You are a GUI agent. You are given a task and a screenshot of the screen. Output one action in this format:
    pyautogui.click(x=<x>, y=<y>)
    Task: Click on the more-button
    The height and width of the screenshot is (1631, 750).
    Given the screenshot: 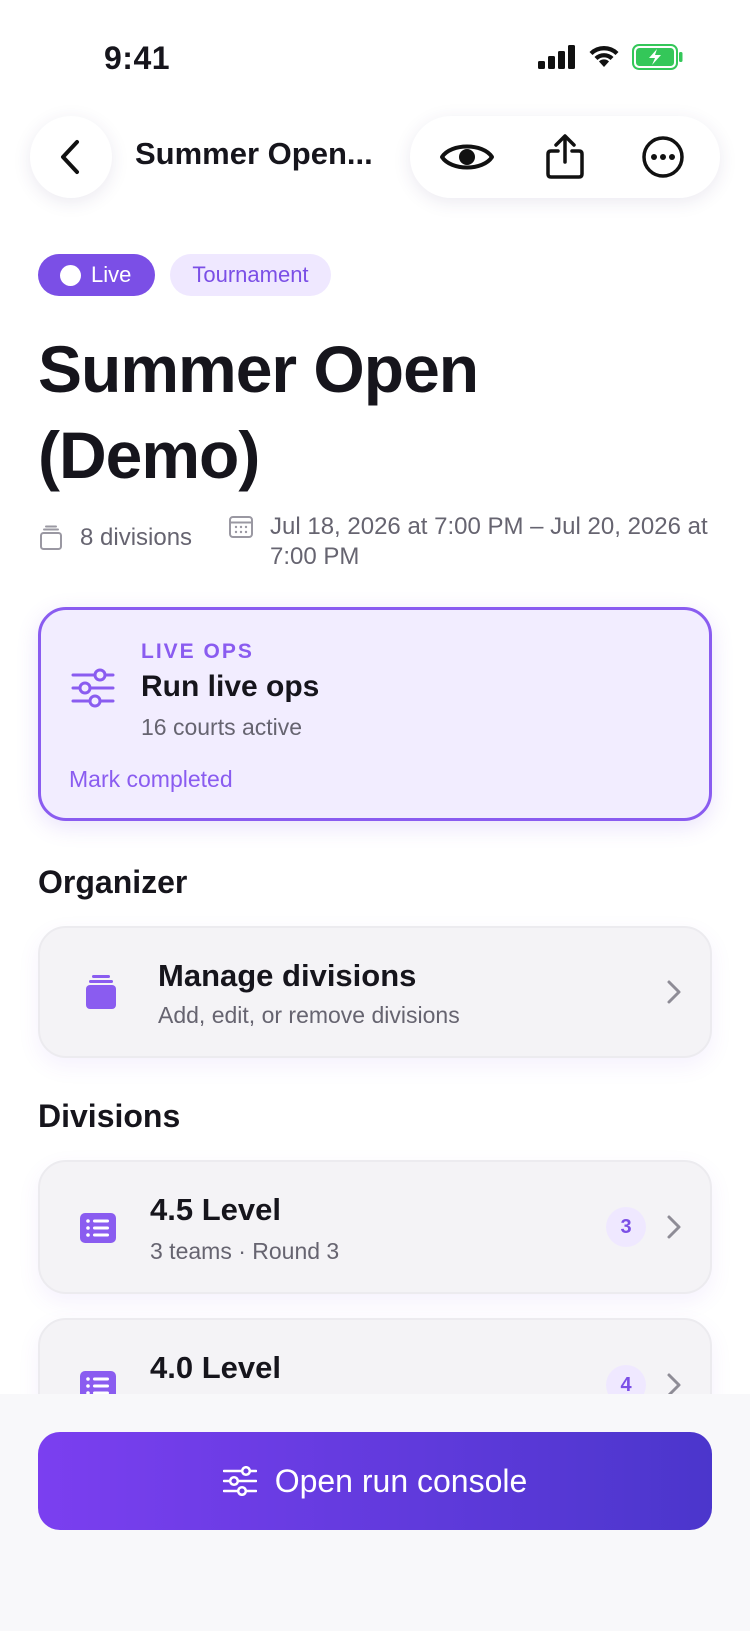 What is the action you would take?
    pyautogui.click(x=663, y=157)
    